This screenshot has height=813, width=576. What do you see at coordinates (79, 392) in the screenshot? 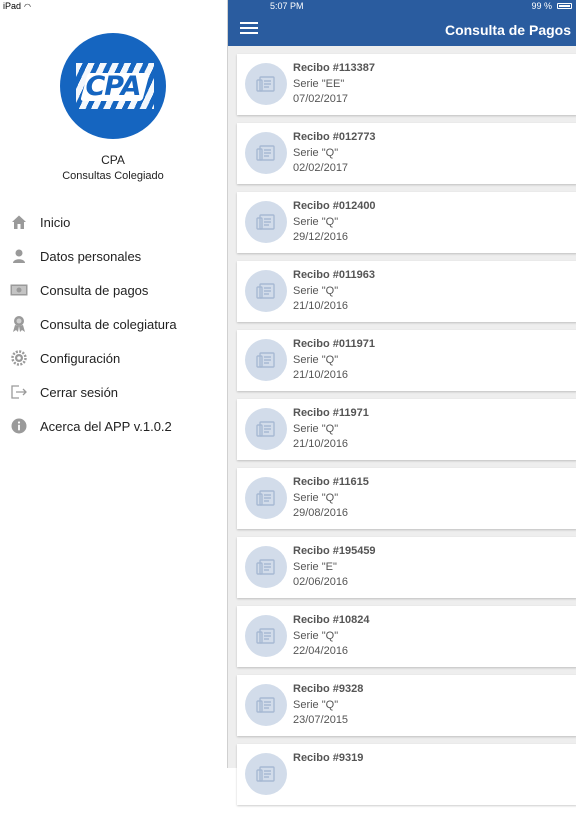
I see `menu-item-label: Cerrar sesión` at bounding box center [79, 392].